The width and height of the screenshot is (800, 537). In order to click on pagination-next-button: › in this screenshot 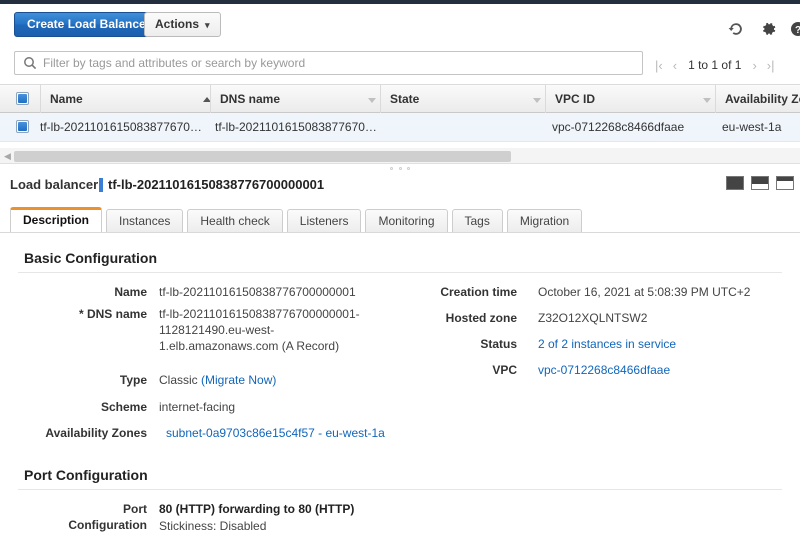, I will do `click(754, 65)`.